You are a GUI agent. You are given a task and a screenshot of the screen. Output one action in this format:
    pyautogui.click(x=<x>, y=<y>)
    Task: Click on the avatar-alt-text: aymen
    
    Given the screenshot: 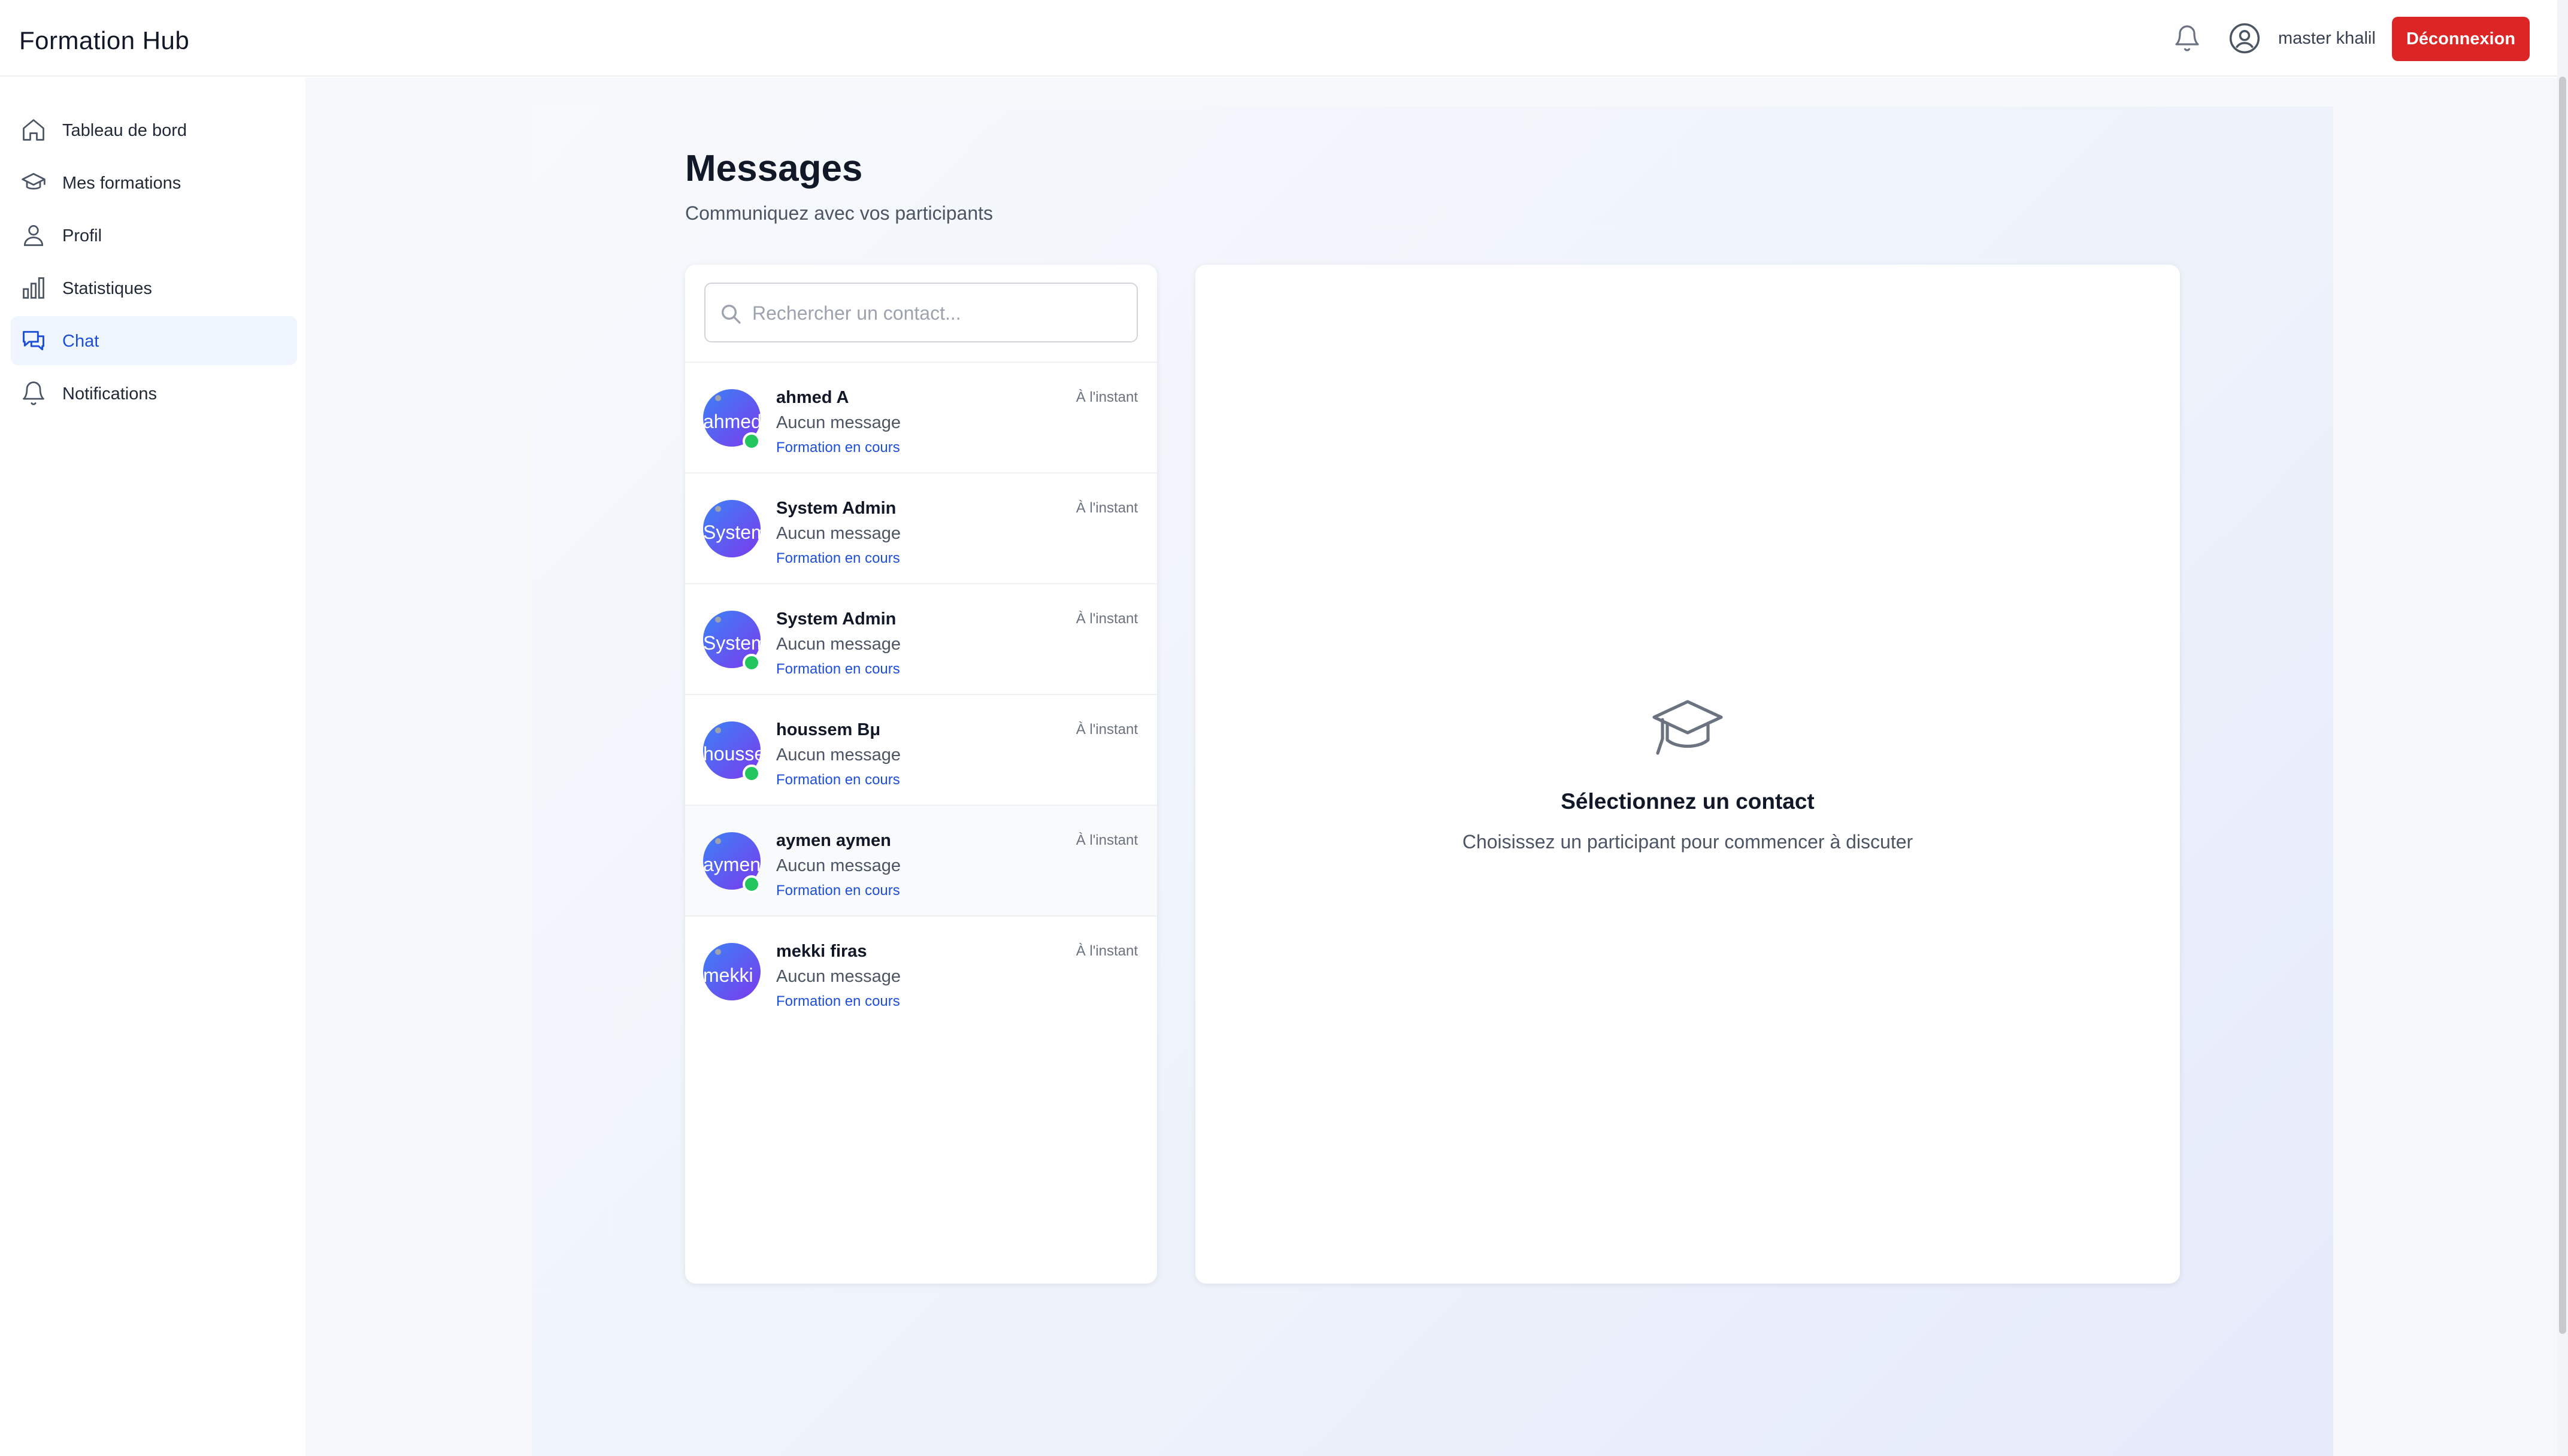 What is the action you would take?
    pyautogui.click(x=732, y=864)
    